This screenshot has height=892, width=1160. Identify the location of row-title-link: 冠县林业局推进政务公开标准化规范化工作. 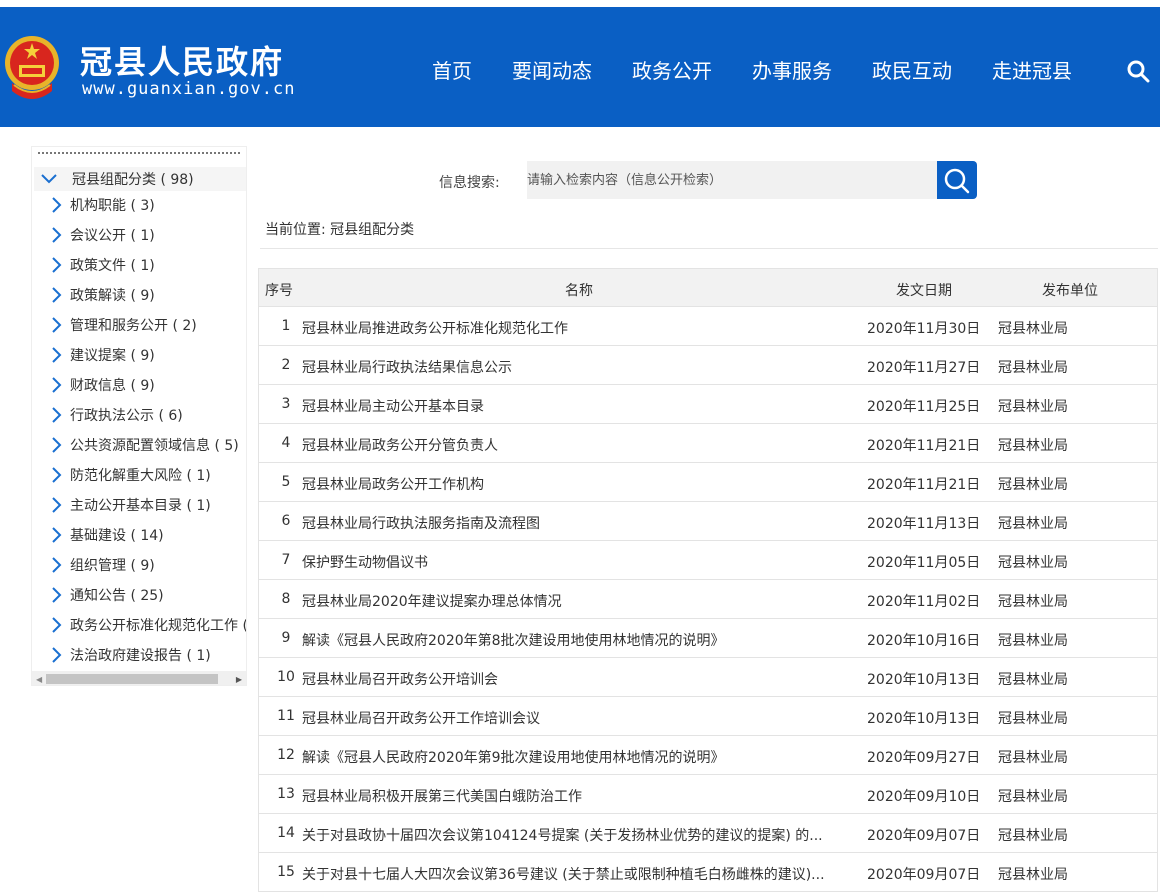
(579, 328).